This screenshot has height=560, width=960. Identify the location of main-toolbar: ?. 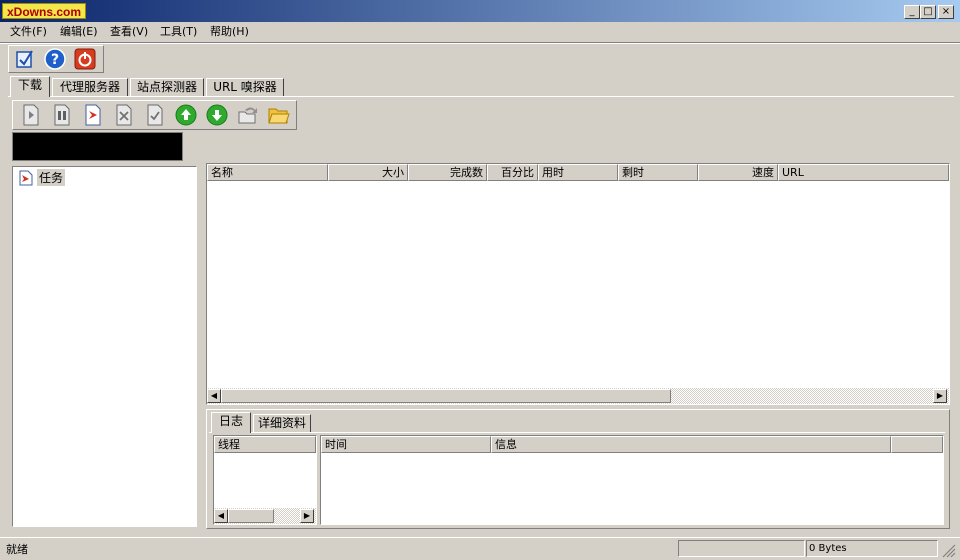
(56, 59).